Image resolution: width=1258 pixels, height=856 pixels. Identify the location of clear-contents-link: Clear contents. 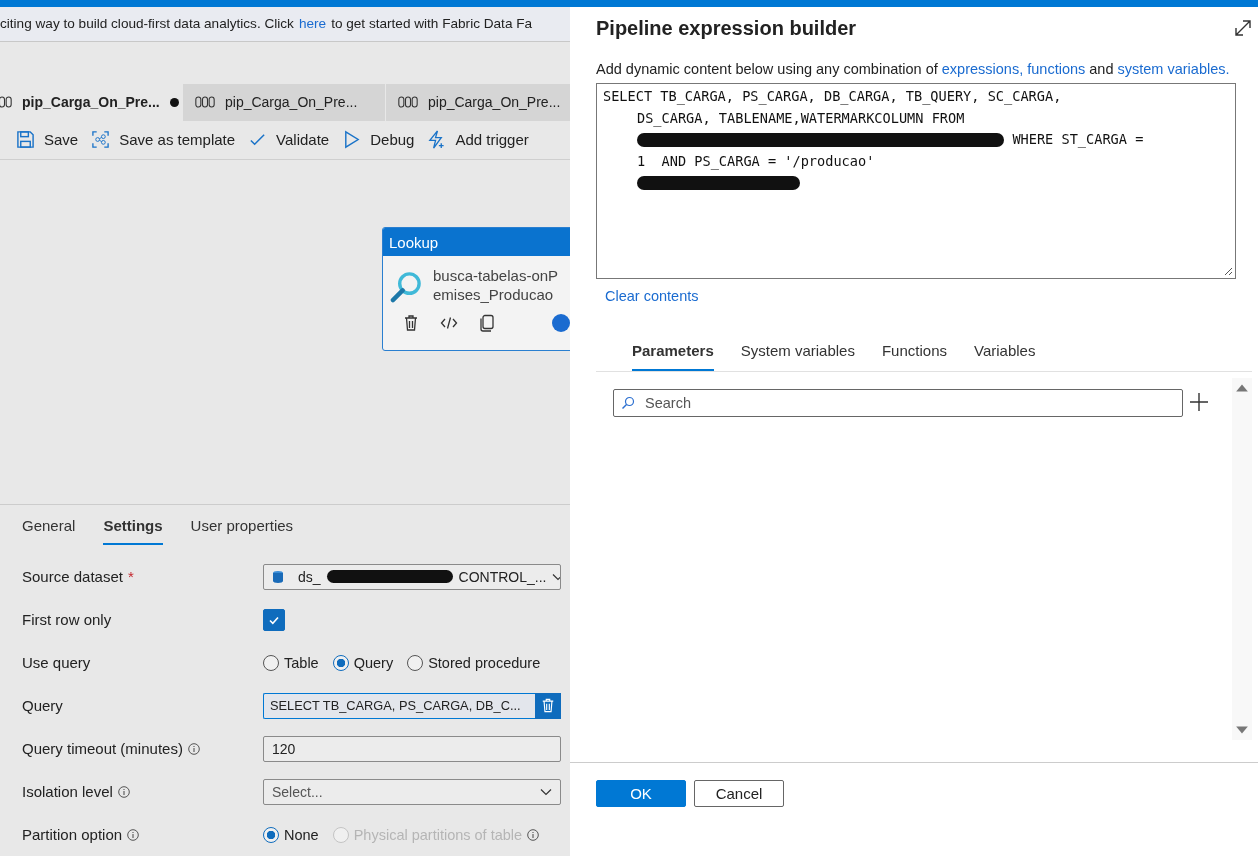
(652, 296).